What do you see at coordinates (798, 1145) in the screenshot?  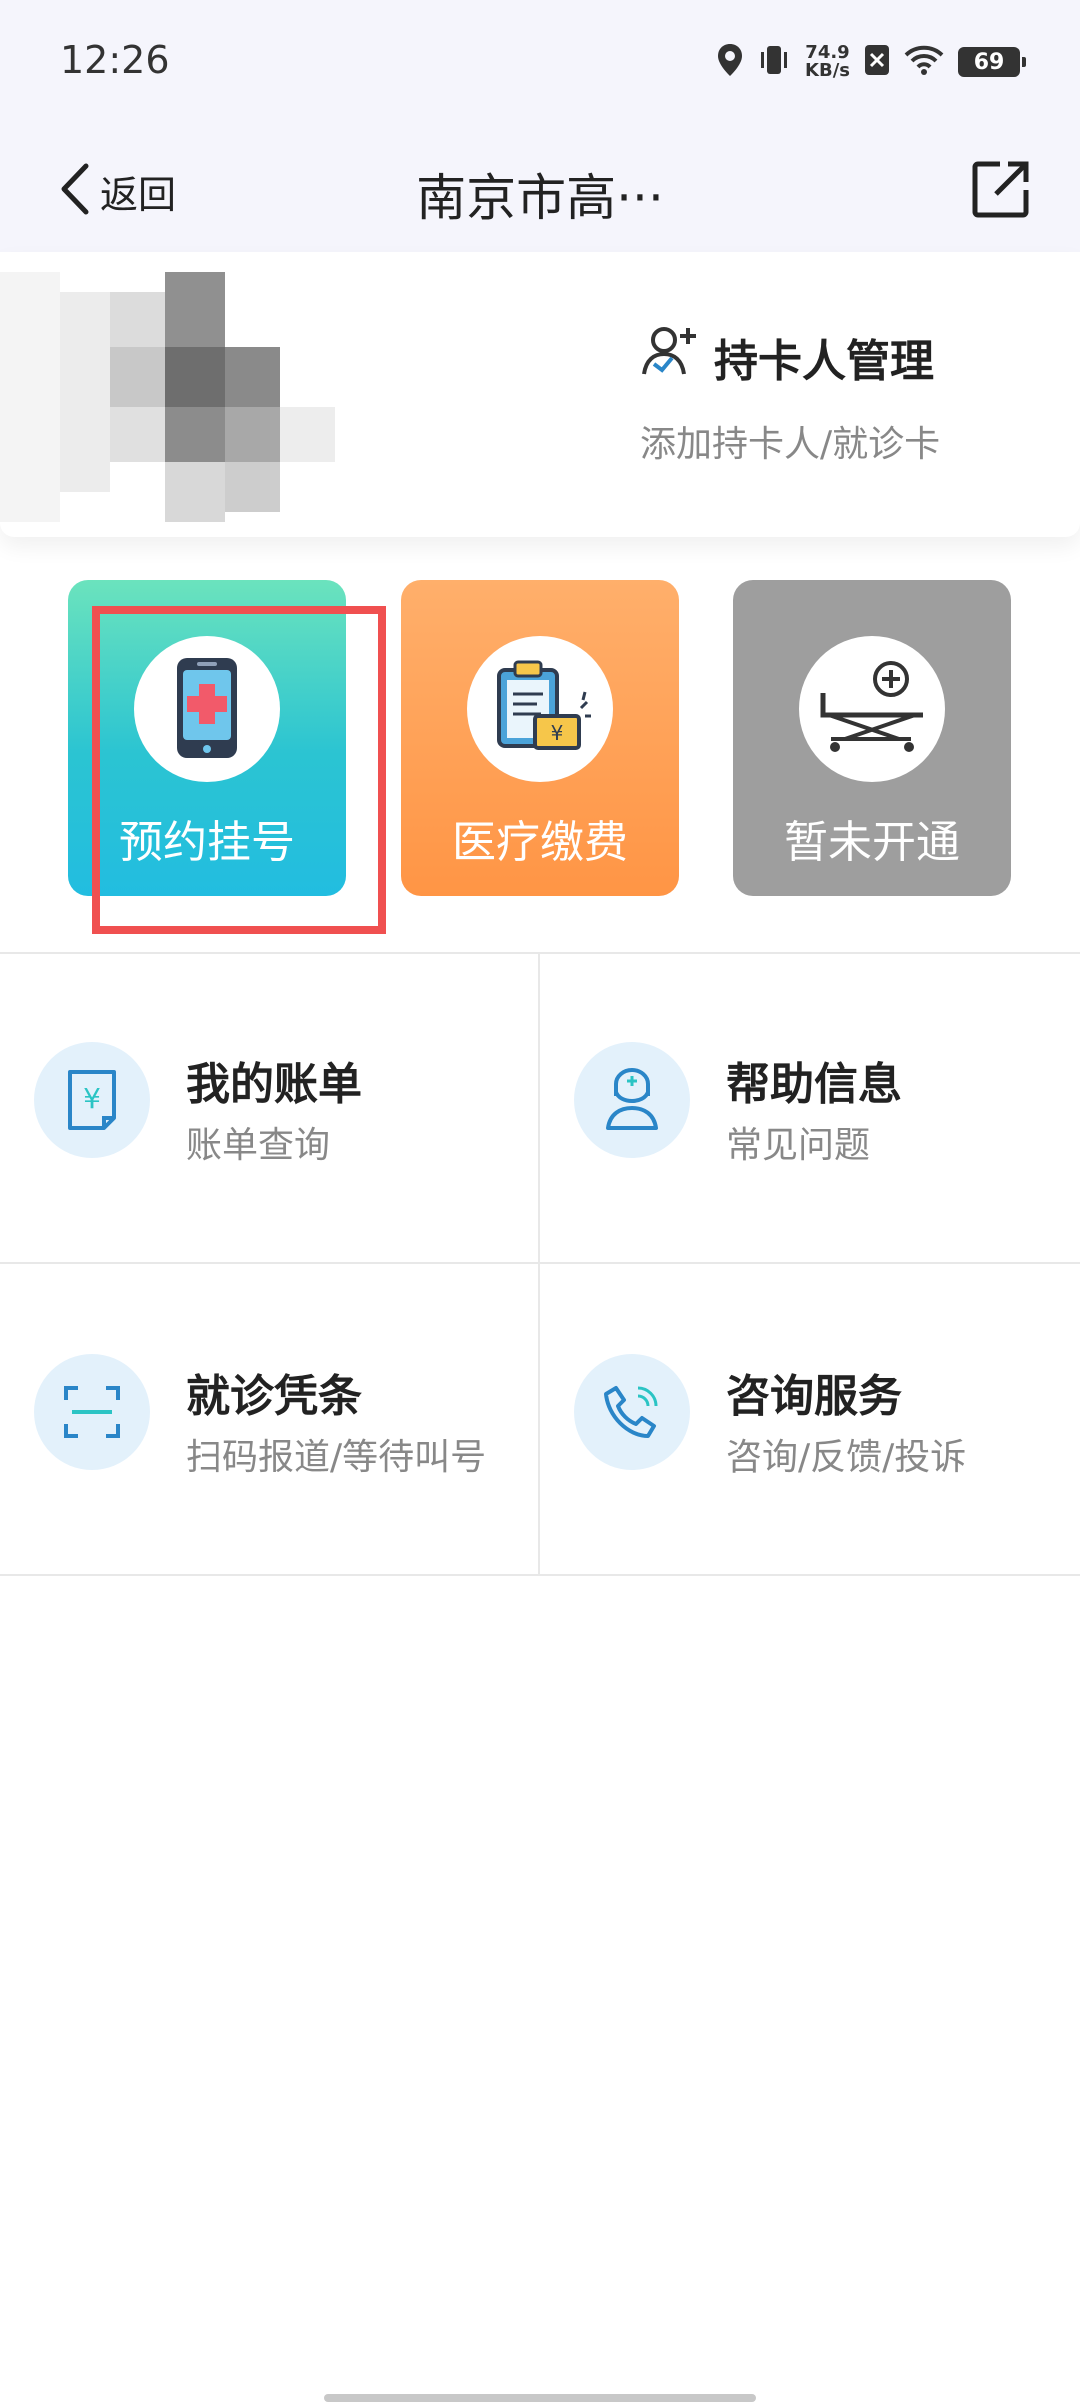 I see `grid-item-subtitle: 常见问题` at bounding box center [798, 1145].